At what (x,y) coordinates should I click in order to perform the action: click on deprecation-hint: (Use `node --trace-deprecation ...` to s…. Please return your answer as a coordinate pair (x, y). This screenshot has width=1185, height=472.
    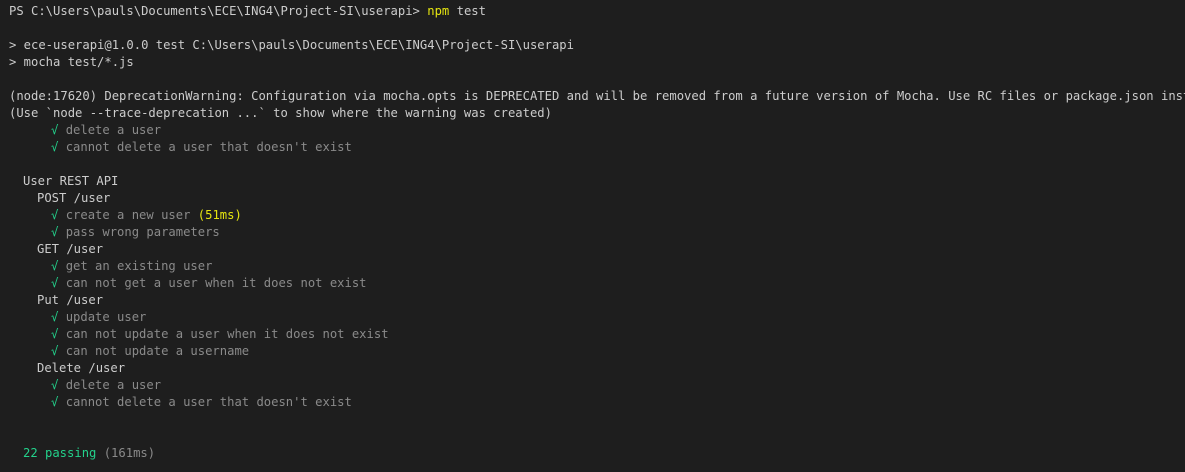
    Looking at the image, I should click on (280, 113).